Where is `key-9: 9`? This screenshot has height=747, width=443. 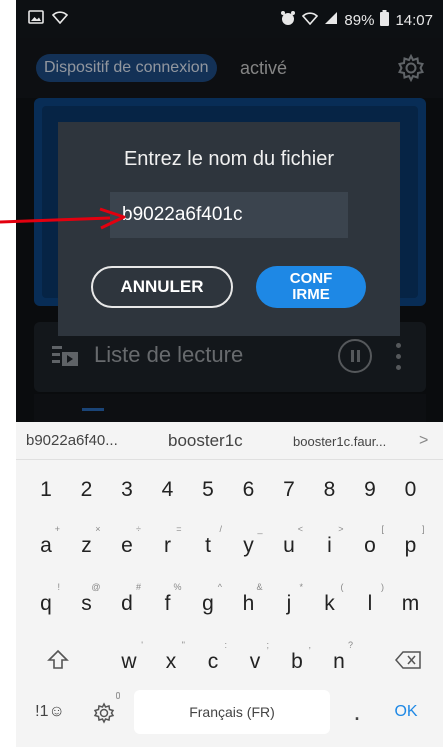
key-9: 9 is located at coordinates (370, 488).